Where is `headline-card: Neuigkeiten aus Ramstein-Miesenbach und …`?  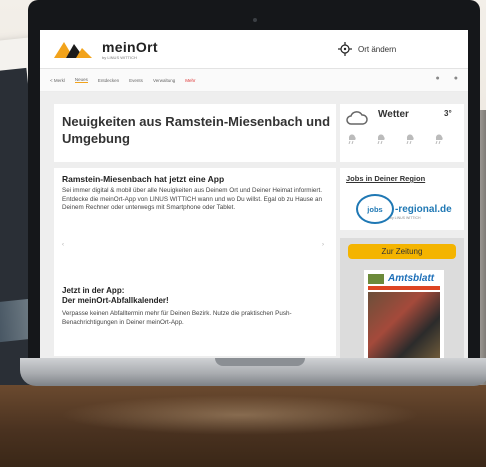 headline-card: Neuigkeiten aus Ramstein-Miesenbach und … is located at coordinates (195, 133).